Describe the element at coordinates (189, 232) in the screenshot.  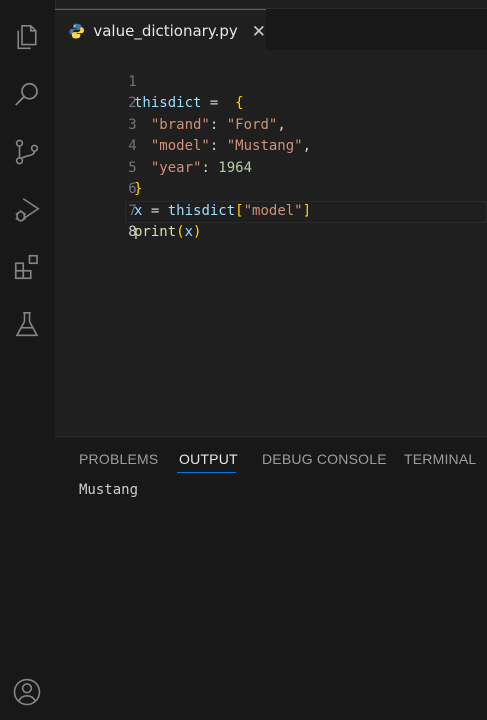
I see `code-token: x` at that location.